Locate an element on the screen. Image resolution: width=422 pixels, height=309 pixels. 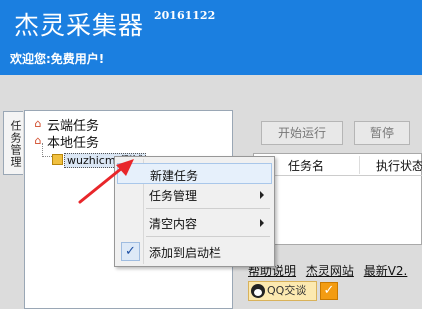
tab-task-management: 任务管理 is located at coordinates (13, 143).